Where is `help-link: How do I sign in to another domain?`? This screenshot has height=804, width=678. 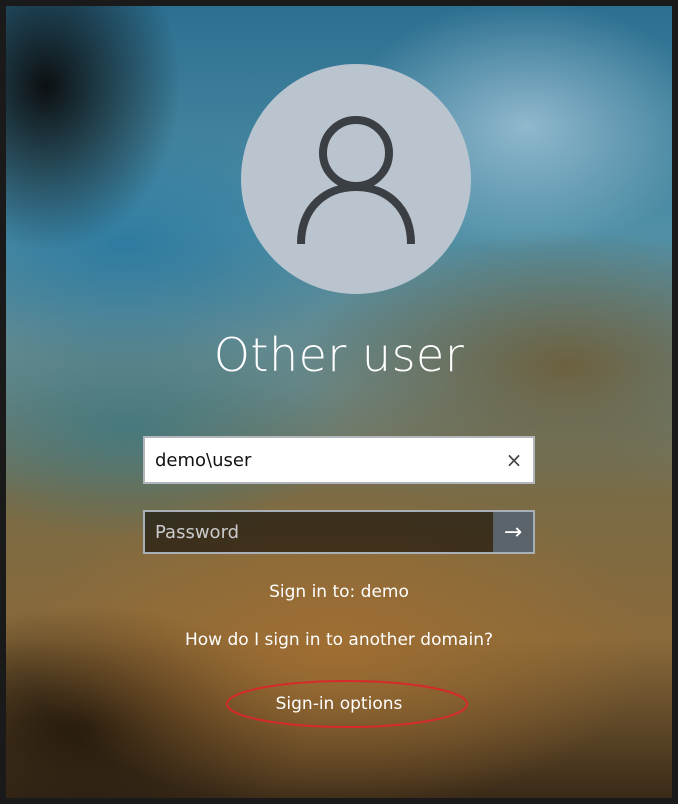 help-link: How do I sign in to another domain? is located at coordinates (339, 640).